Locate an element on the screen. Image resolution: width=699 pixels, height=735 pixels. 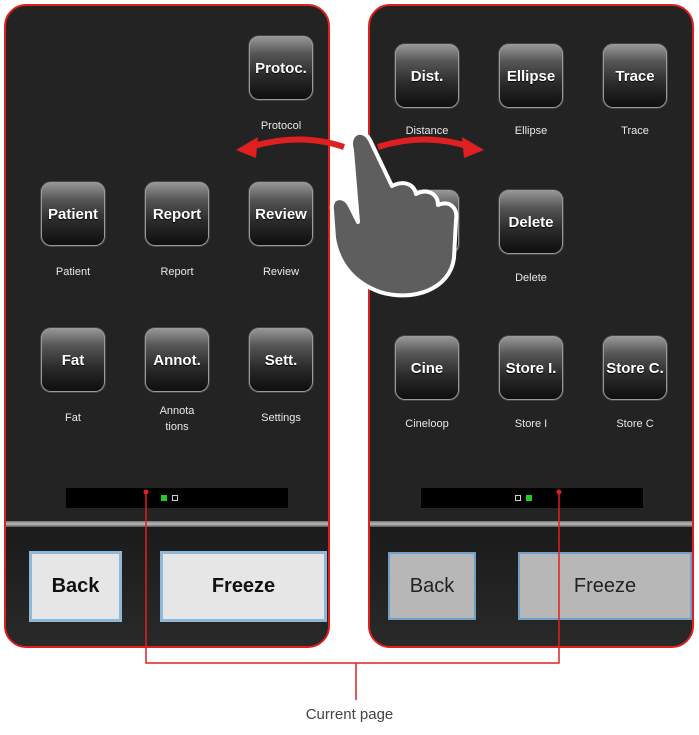
swipe-left-arrow-icon is located at coordinates (290, 147).